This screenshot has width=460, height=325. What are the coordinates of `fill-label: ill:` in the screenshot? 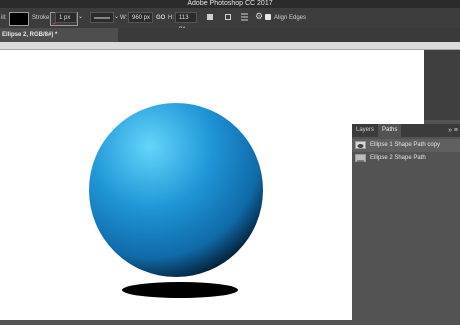 It's located at (4, 18).